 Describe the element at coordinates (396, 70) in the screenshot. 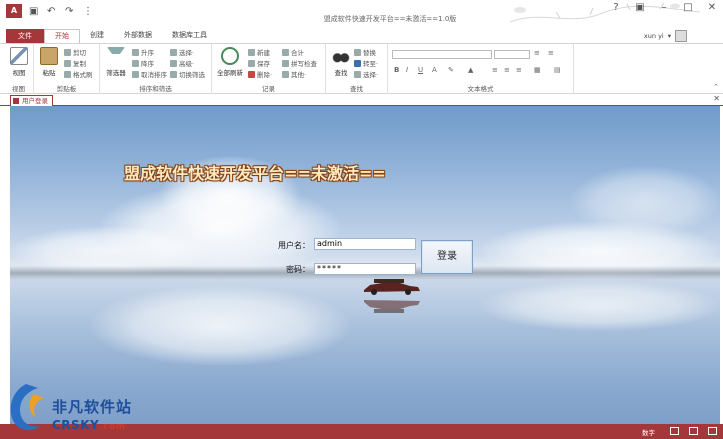

I see `bold-button: B` at that location.